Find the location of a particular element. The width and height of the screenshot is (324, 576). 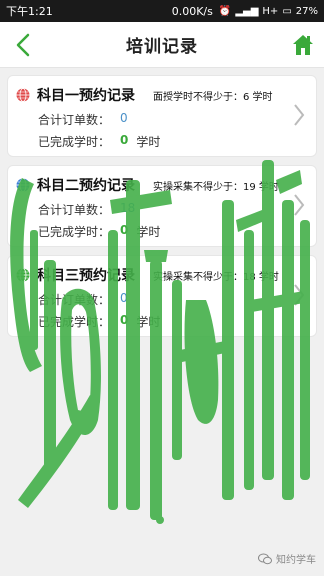

network-speed: 0.00K/s is located at coordinates (192, 11).